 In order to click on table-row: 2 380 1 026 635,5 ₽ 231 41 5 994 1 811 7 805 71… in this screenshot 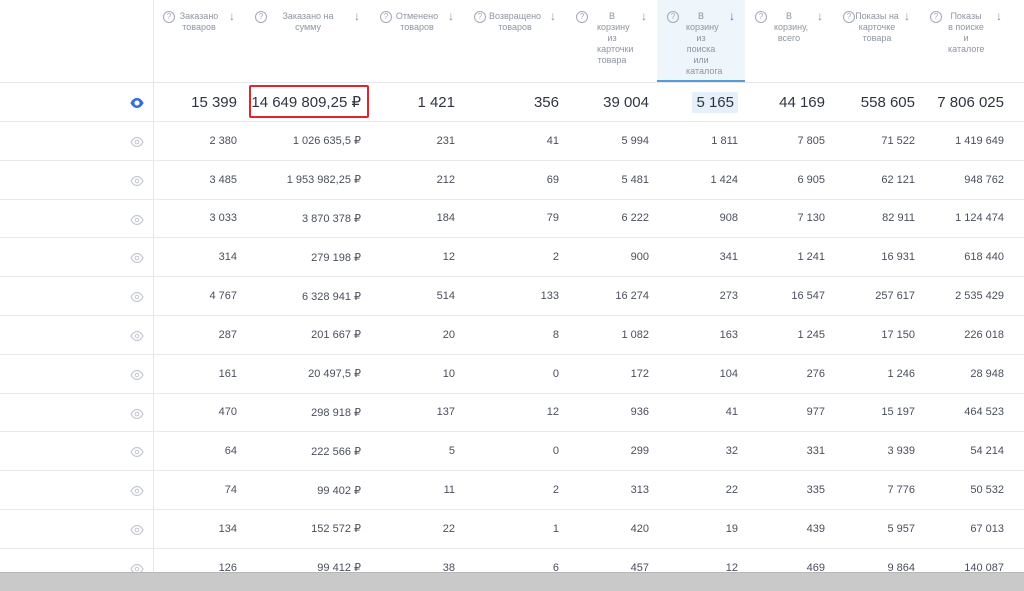, I will do `click(512, 141)`.